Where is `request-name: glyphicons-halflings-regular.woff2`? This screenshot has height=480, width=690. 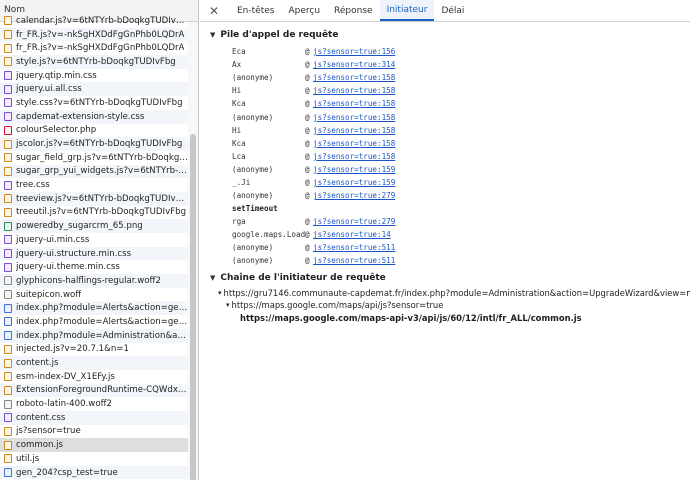
request-name: glyphicons-halflings-regular.woff2 is located at coordinates (88, 280).